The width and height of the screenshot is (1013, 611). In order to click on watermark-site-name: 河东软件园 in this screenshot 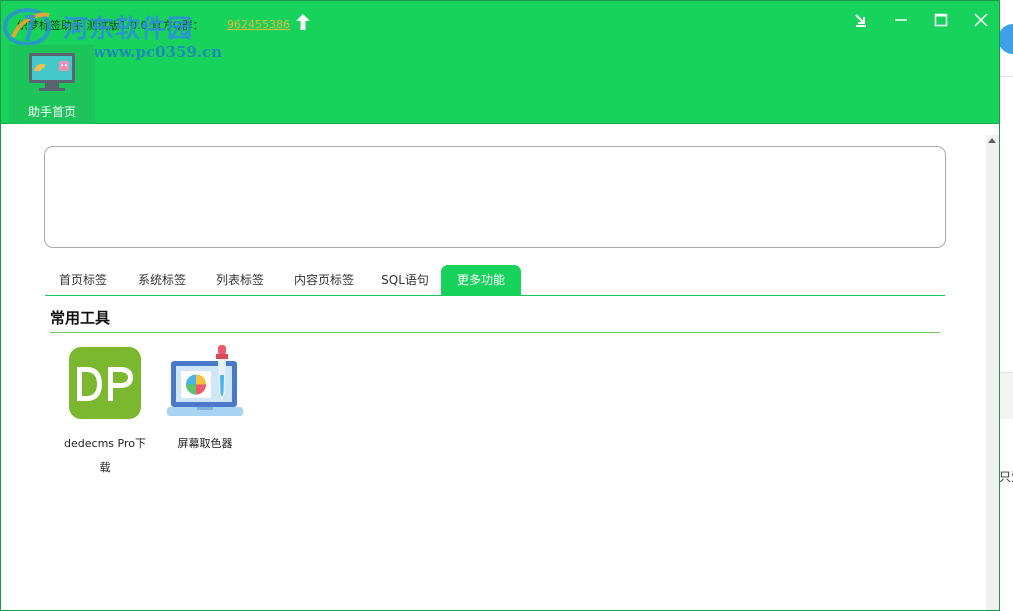, I will do `click(128, 28)`.